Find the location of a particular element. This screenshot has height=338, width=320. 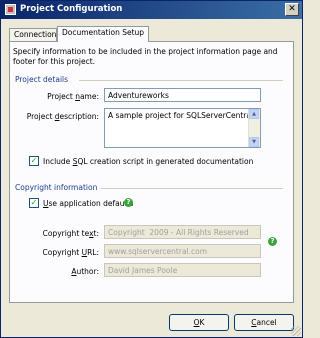

tab-documentation-setup: Documentation Setup is located at coordinates (103, 34).